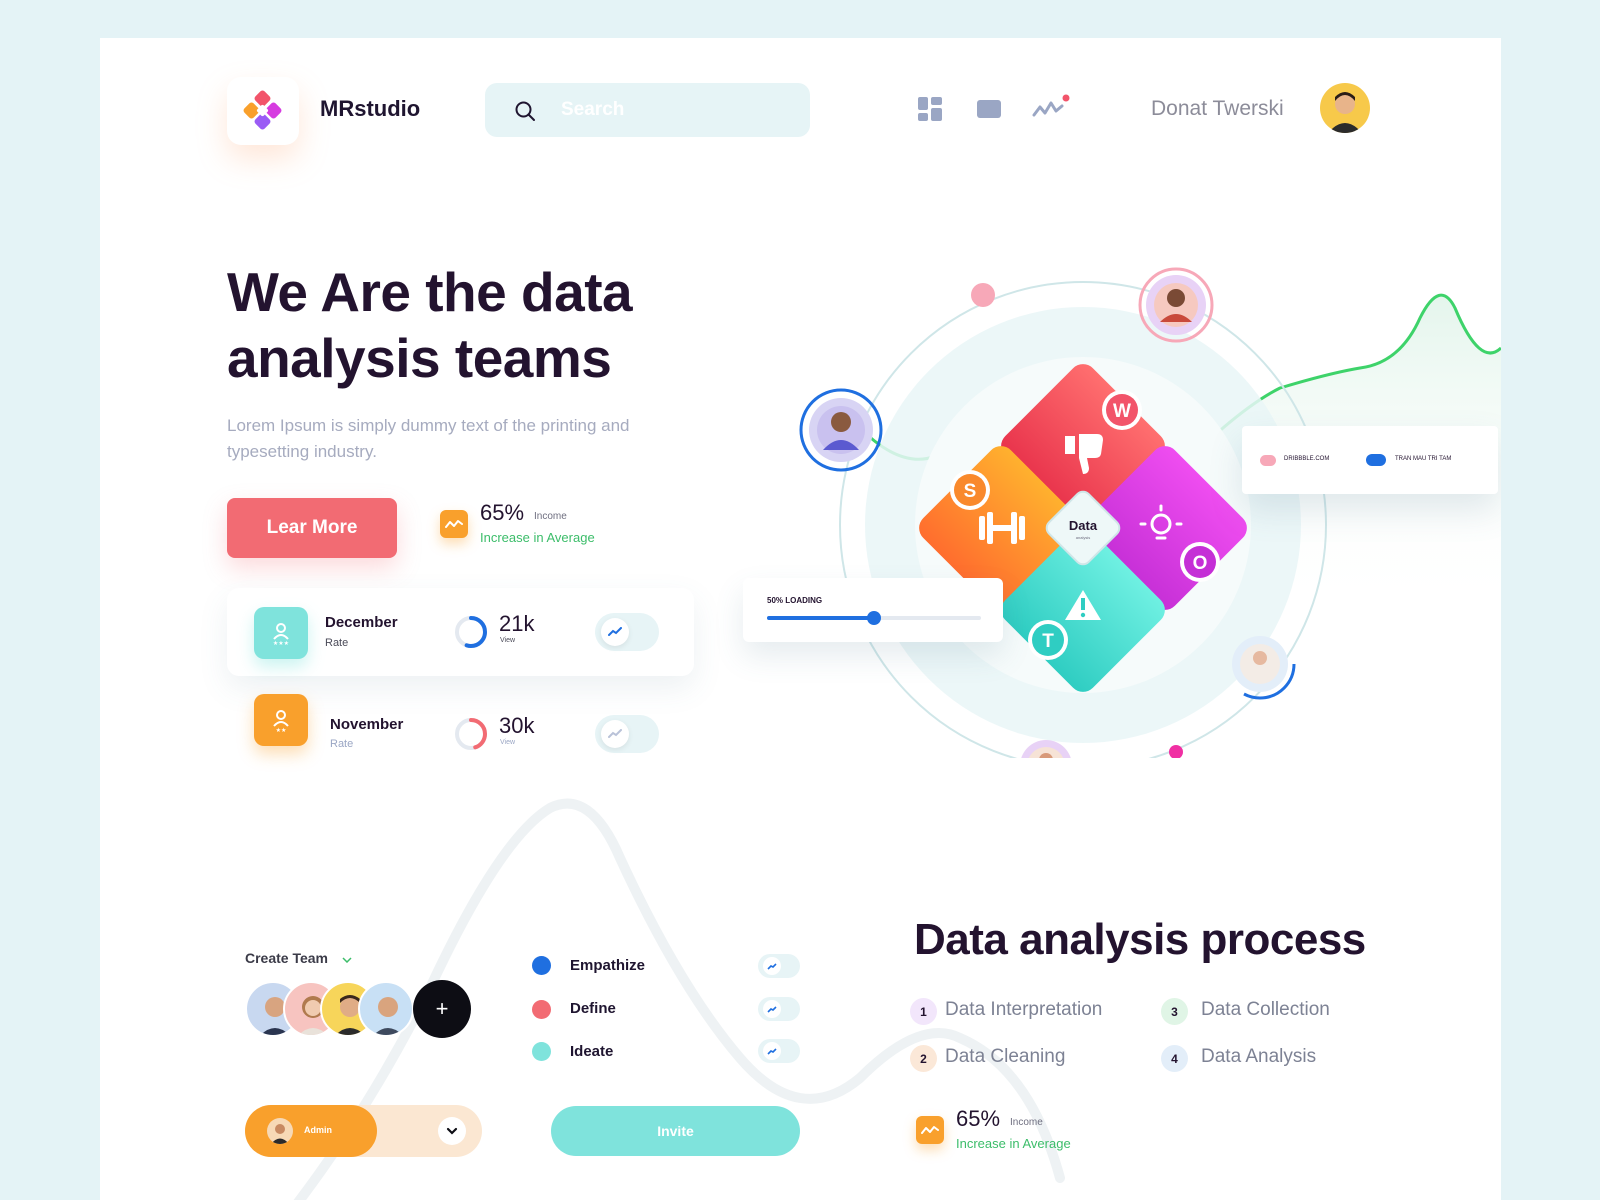 Image resolution: width=1600 pixels, height=1200 pixels. Describe the element at coordinates (592, 1051) in the screenshot. I see `step-label: Ideate` at that location.